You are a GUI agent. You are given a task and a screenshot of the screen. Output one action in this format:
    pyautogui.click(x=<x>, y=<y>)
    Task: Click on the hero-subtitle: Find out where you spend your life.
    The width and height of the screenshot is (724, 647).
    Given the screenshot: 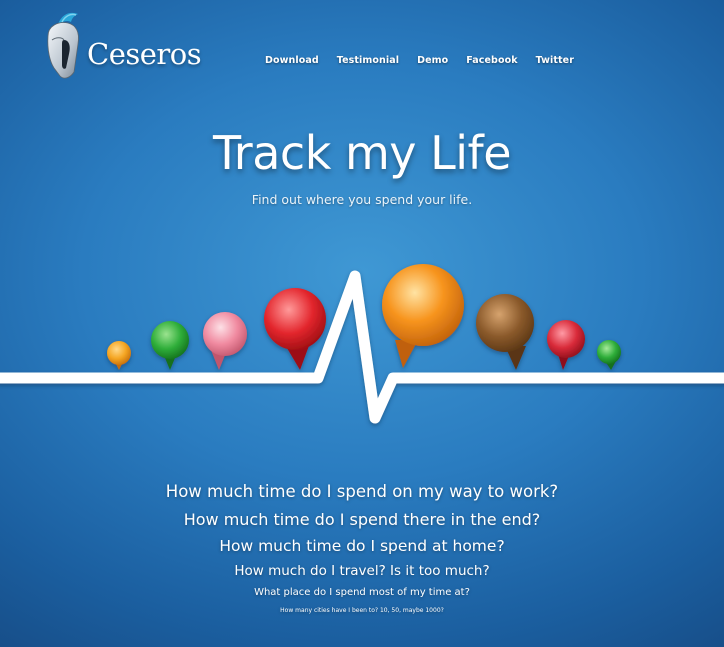 What is the action you would take?
    pyautogui.click(x=362, y=199)
    